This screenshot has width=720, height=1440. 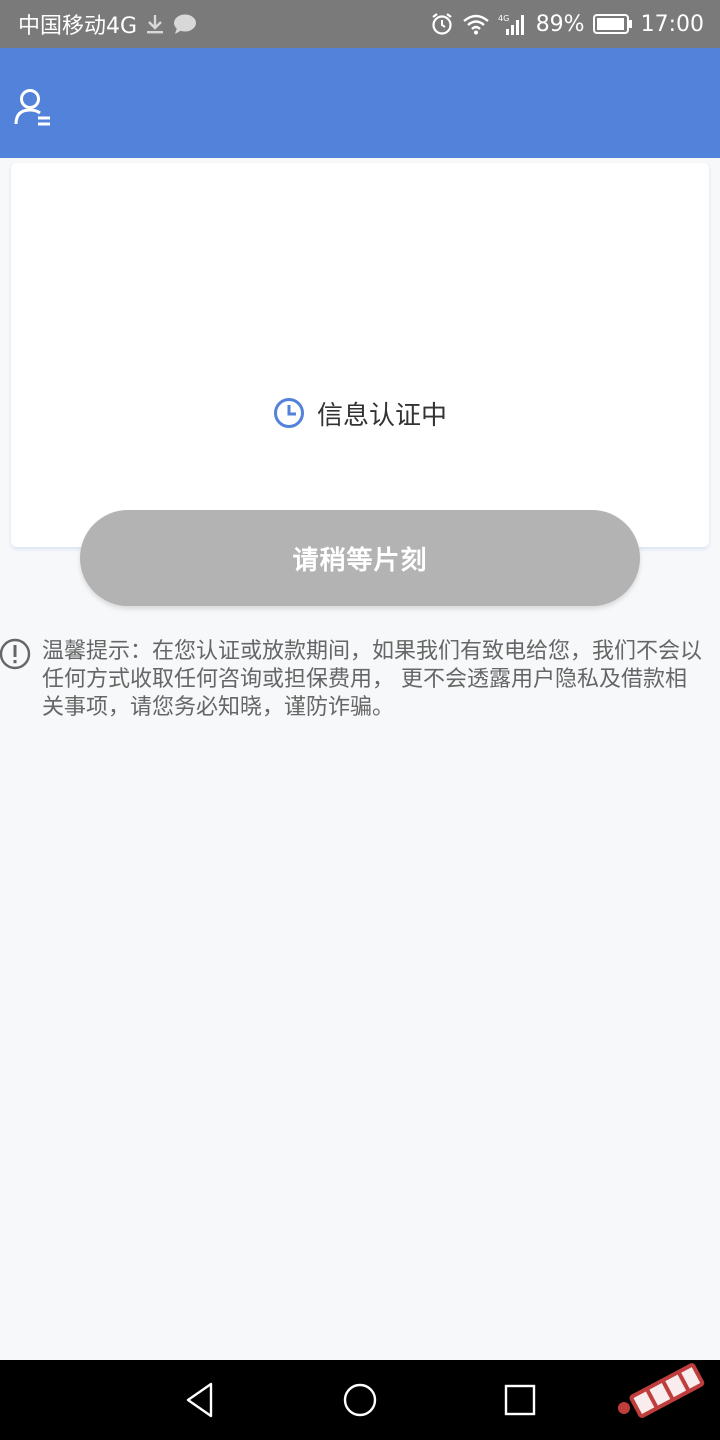 I want to click on home-circle-icon, so click(x=360, y=1400).